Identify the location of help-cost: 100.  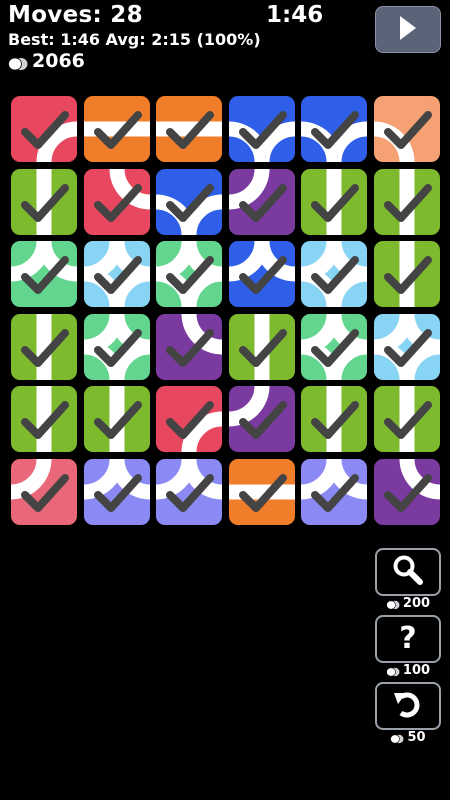
(408, 670).